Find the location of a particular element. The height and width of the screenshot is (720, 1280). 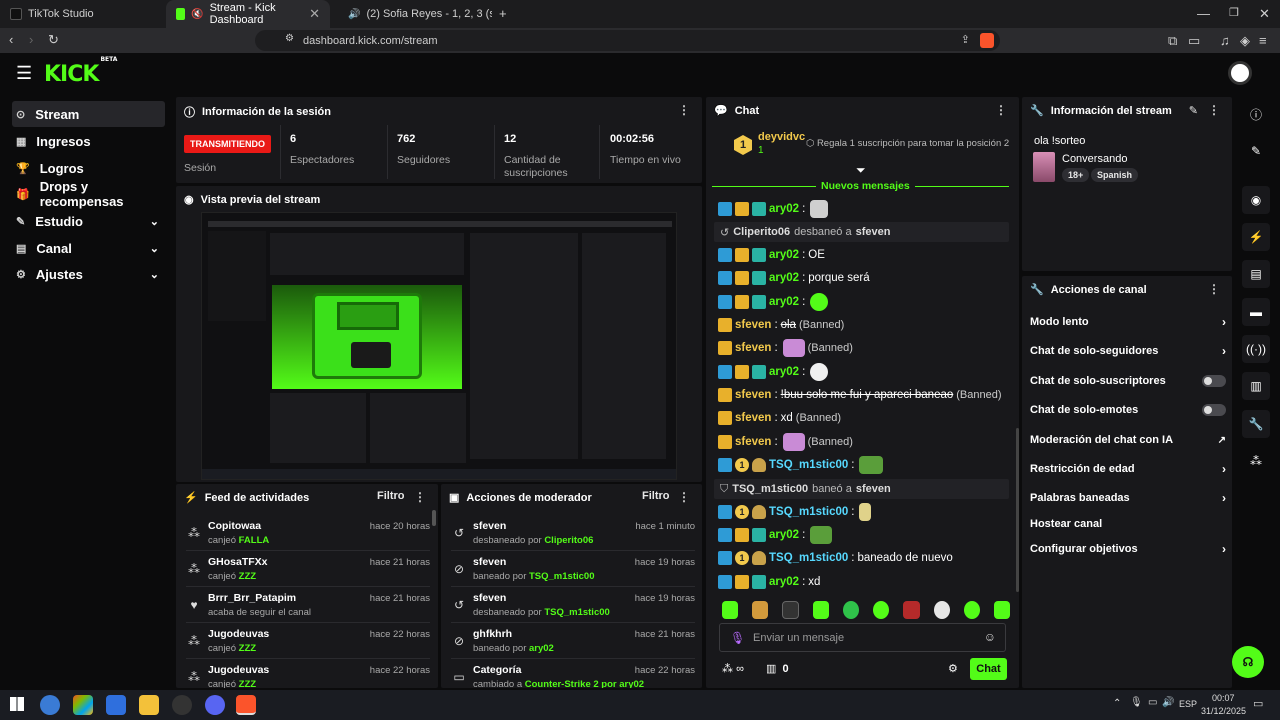

chat-message: ary02: xd is located at coordinates (863, 582).